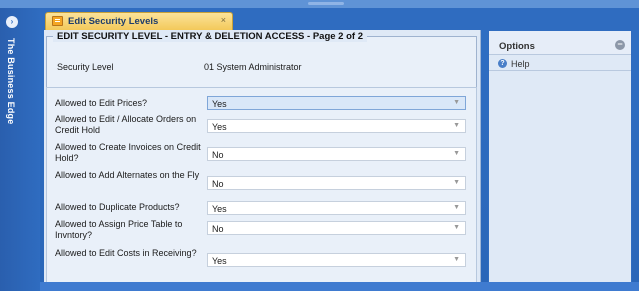  What do you see at coordinates (336, 260) in the screenshot?
I see `edit-costs-select: Yes ▼` at bounding box center [336, 260].